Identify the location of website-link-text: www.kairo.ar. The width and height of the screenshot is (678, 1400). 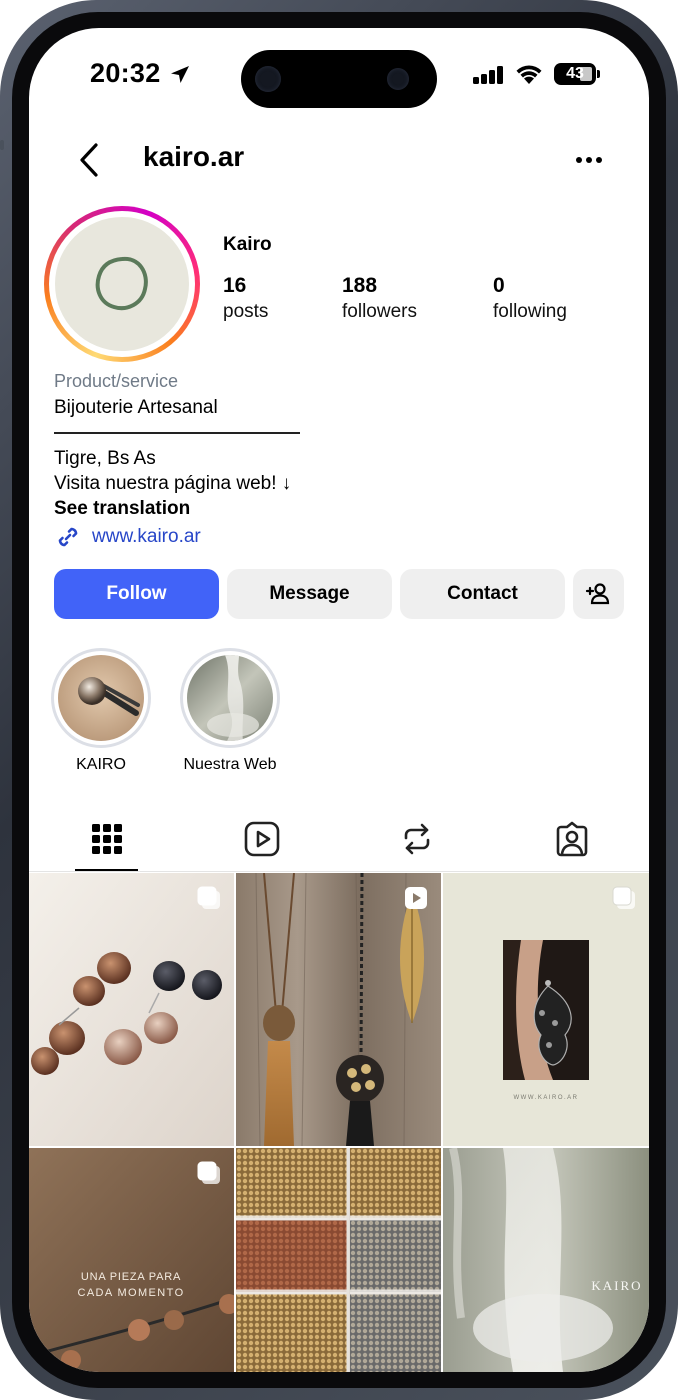
(146, 536).